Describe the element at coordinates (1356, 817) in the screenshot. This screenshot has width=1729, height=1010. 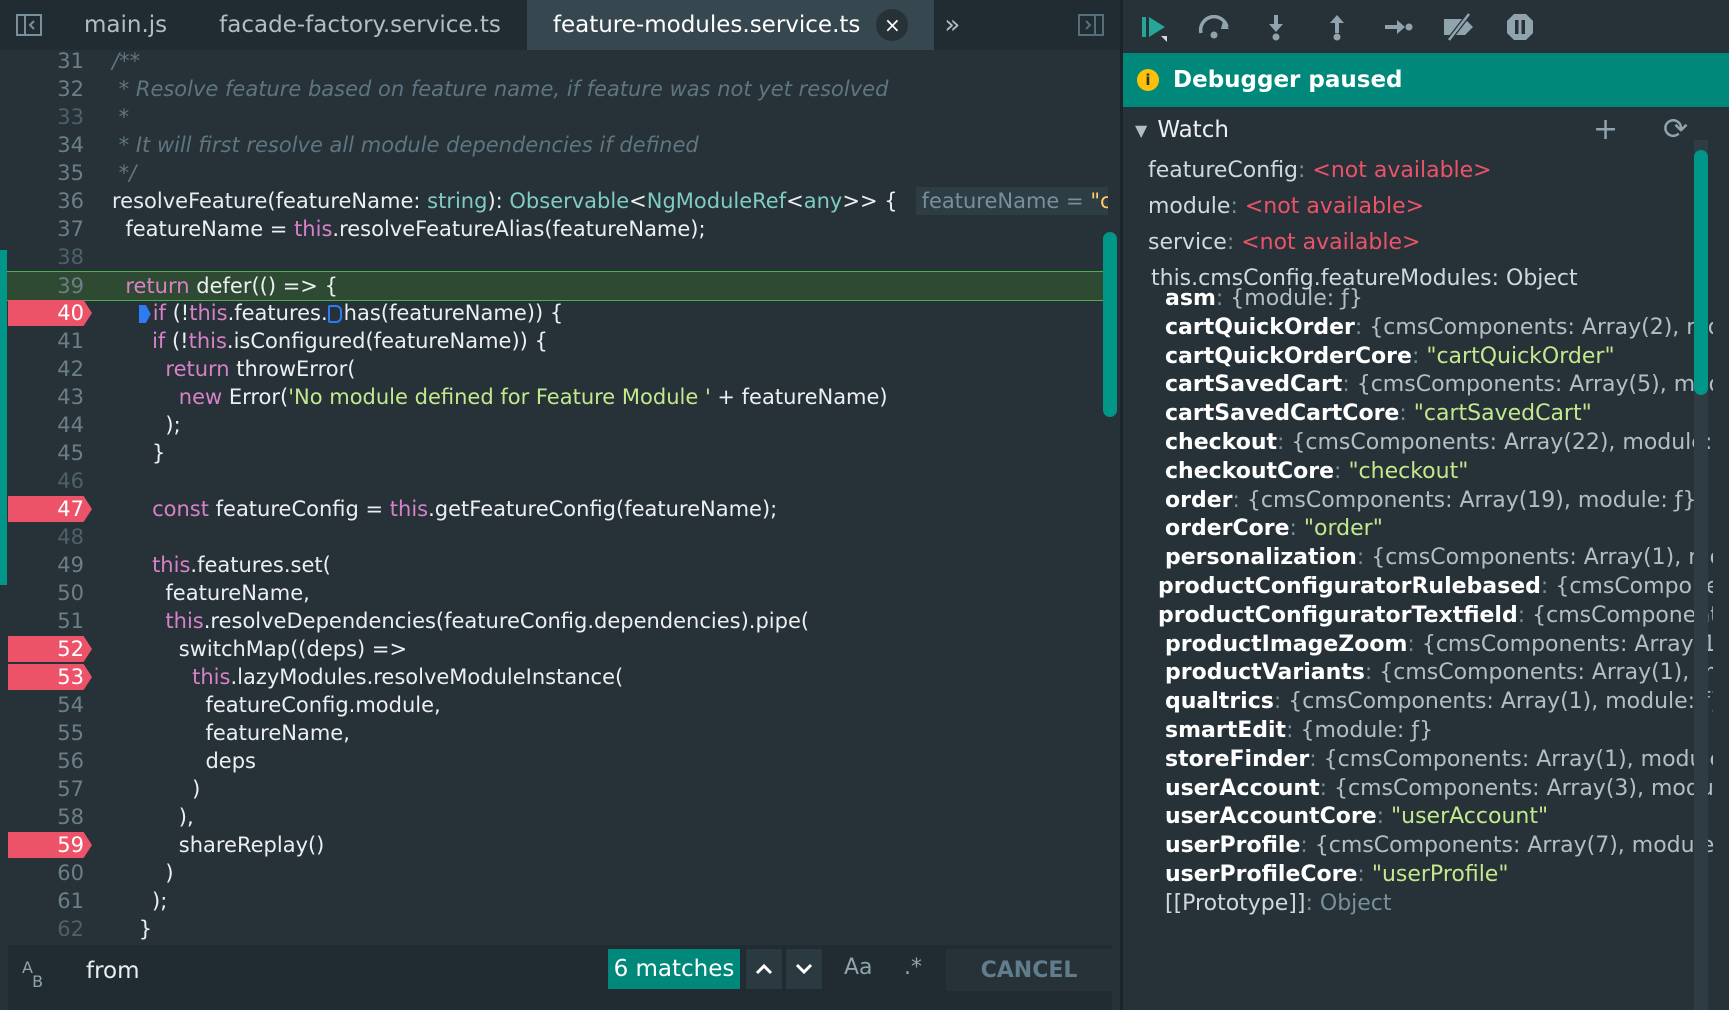
I see `object-property: userAccountCore: "userAccount"` at that location.